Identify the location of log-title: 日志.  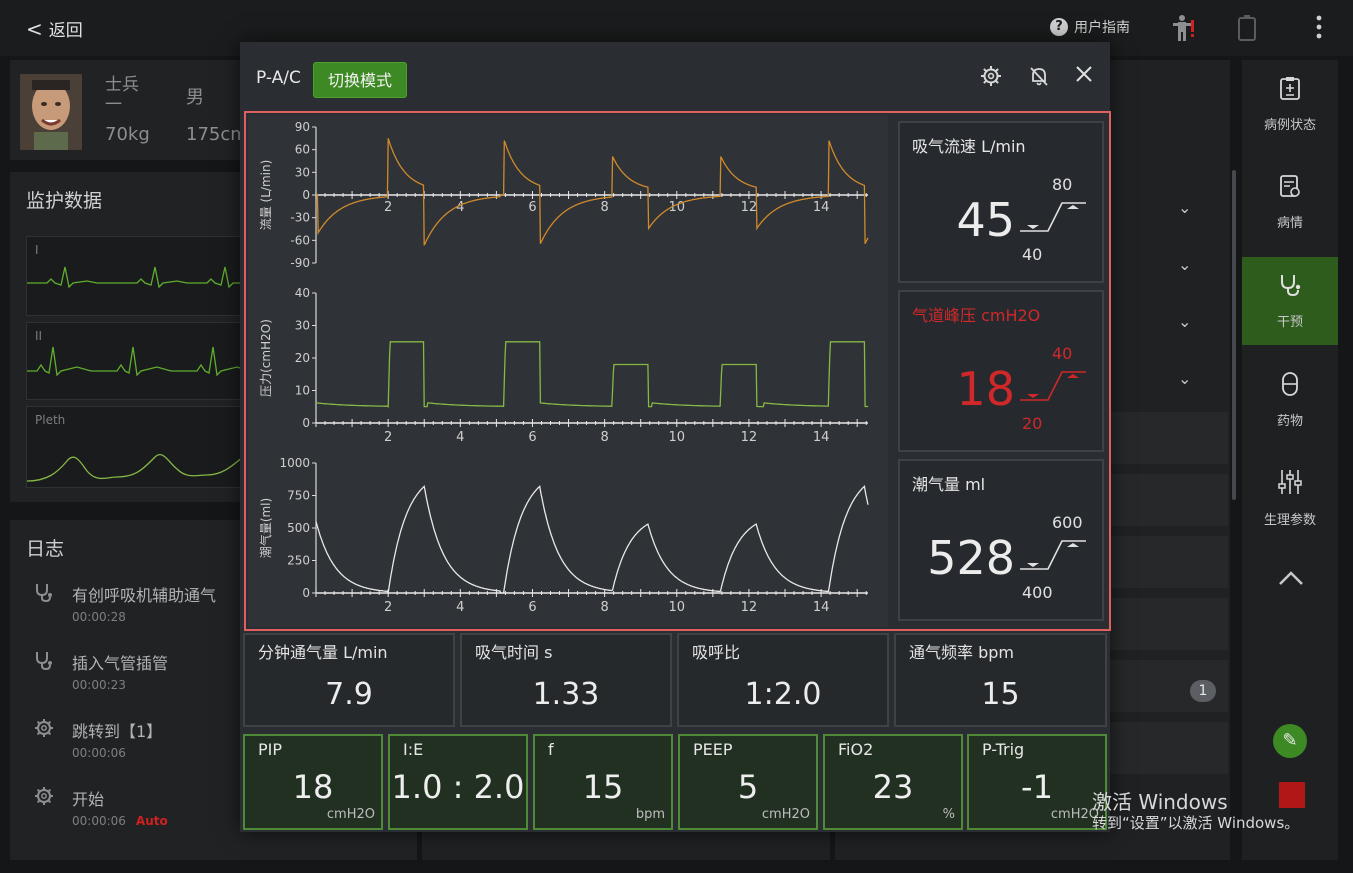
(45, 549).